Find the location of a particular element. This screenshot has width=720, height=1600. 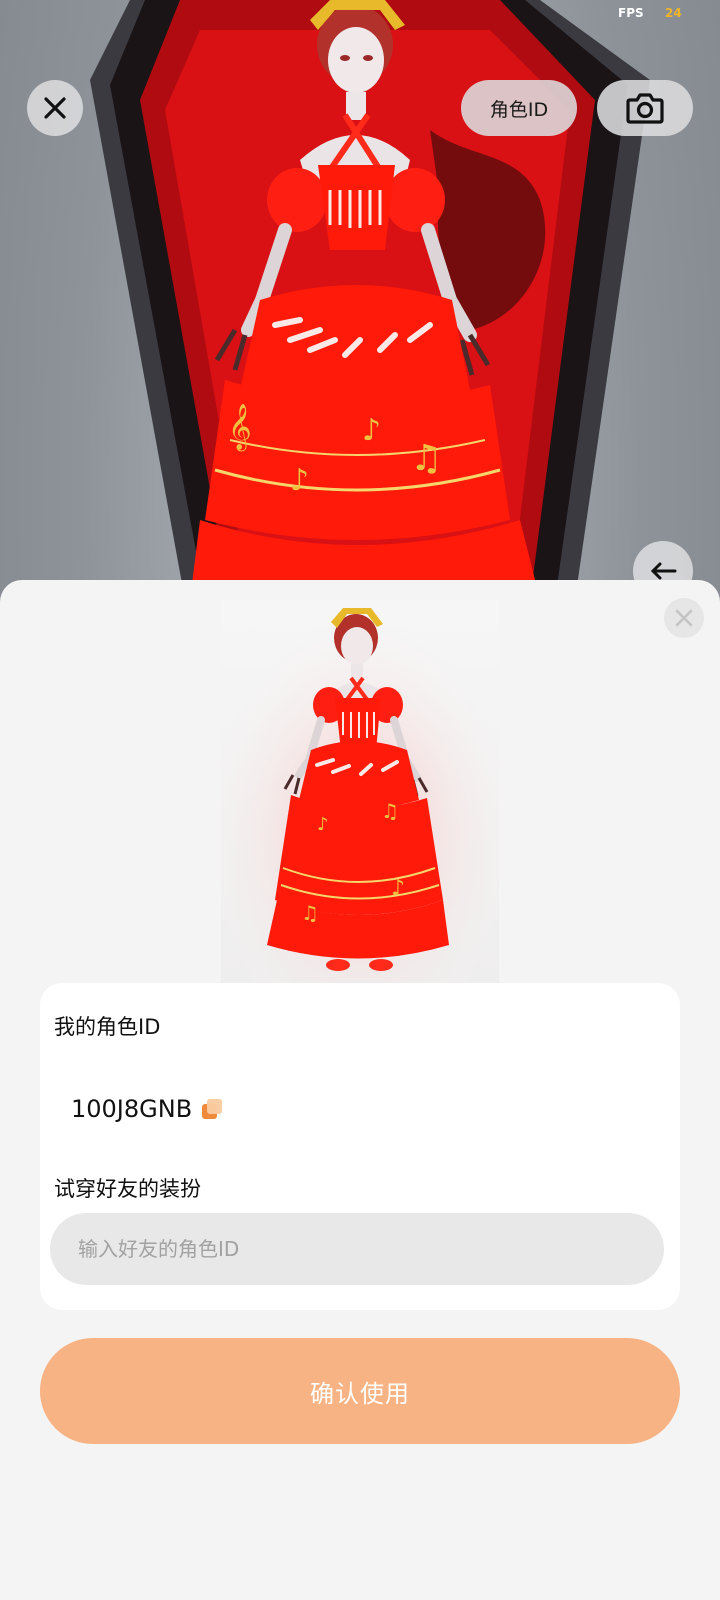

avatar-preview-figure: ♫ ♪ ♪ ♫ is located at coordinates (360, 791).